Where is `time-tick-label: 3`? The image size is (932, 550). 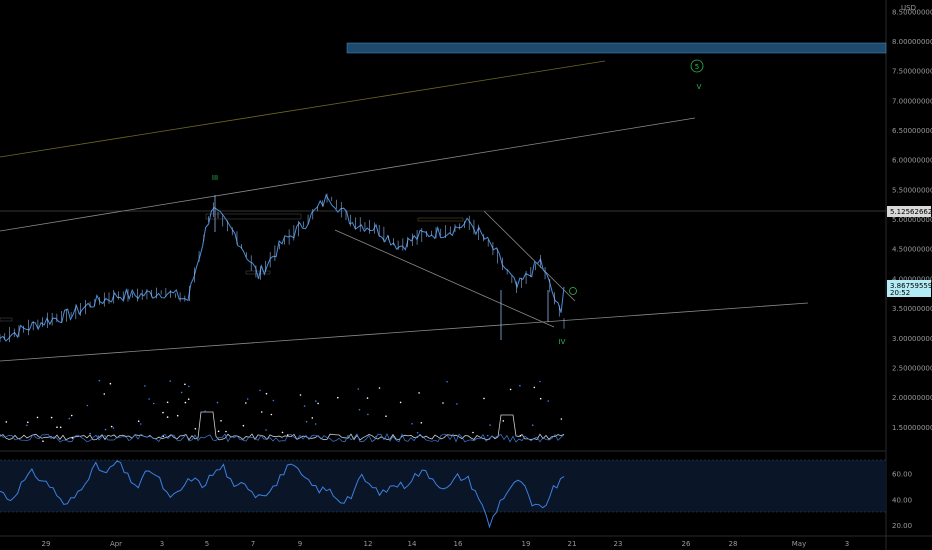 time-tick-label: 3 is located at coordinates (847, 544).